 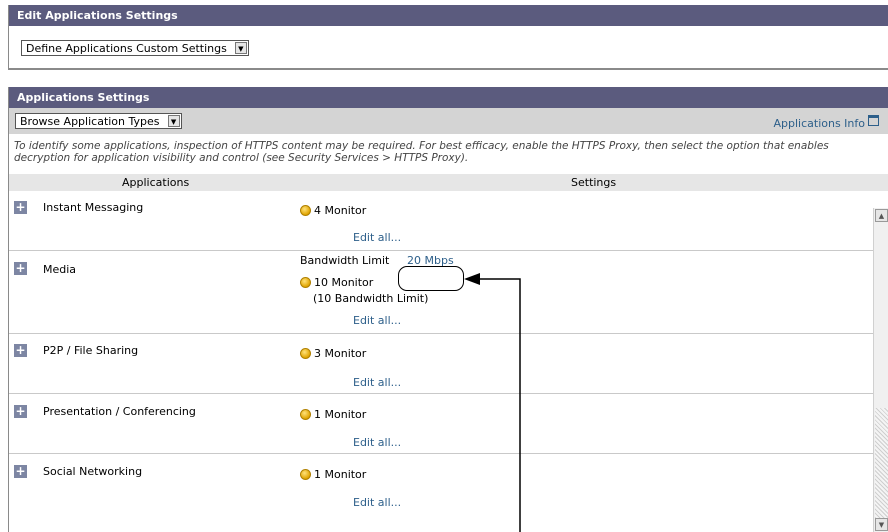 I want to click on callout-arrowhead-icon, so click(x=472, y=279).